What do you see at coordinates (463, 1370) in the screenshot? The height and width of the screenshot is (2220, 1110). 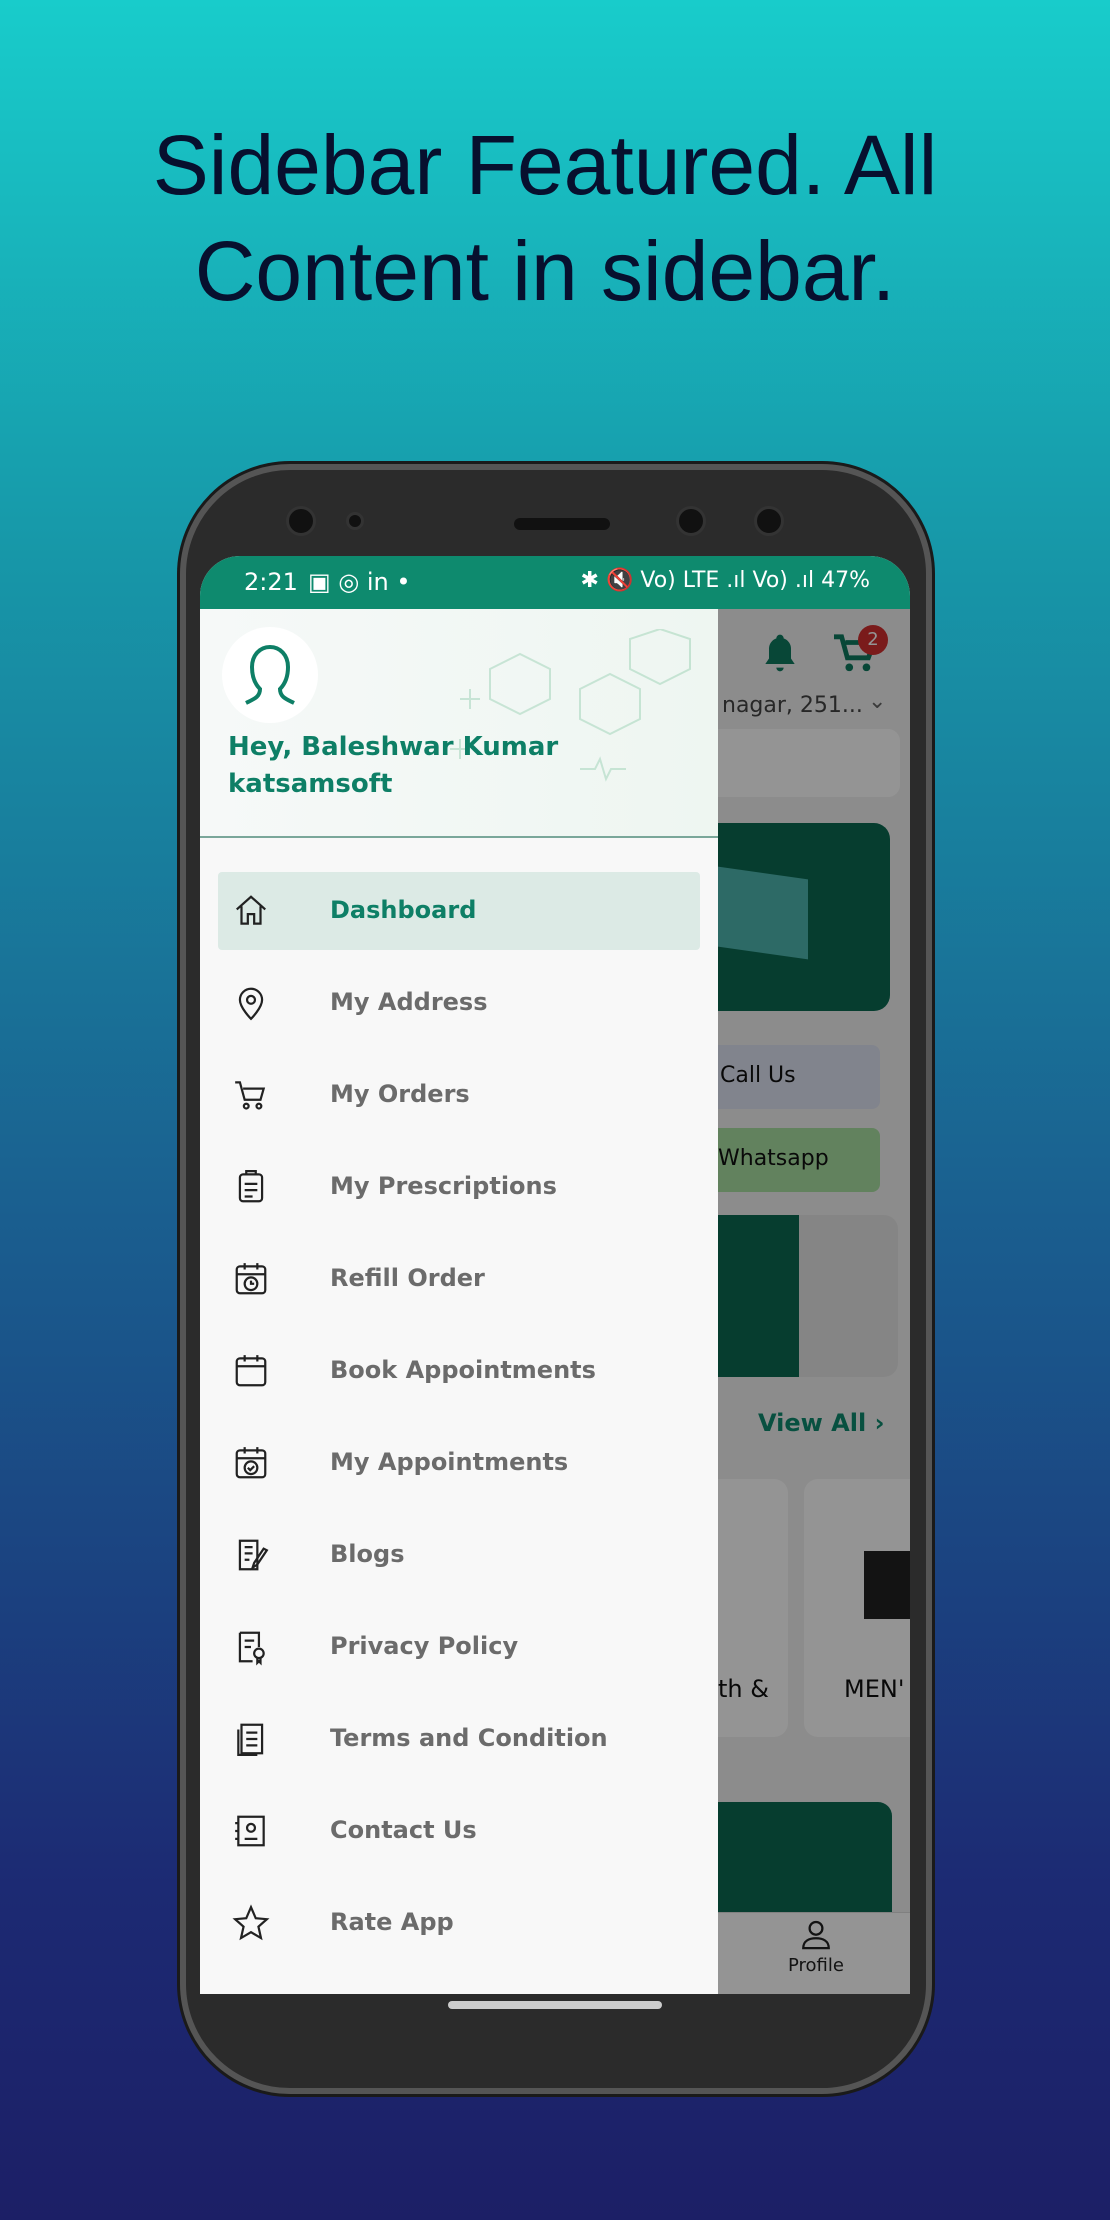 I see `sidebar-item-label: Book Appointments` at bounding box center [463, 1370].